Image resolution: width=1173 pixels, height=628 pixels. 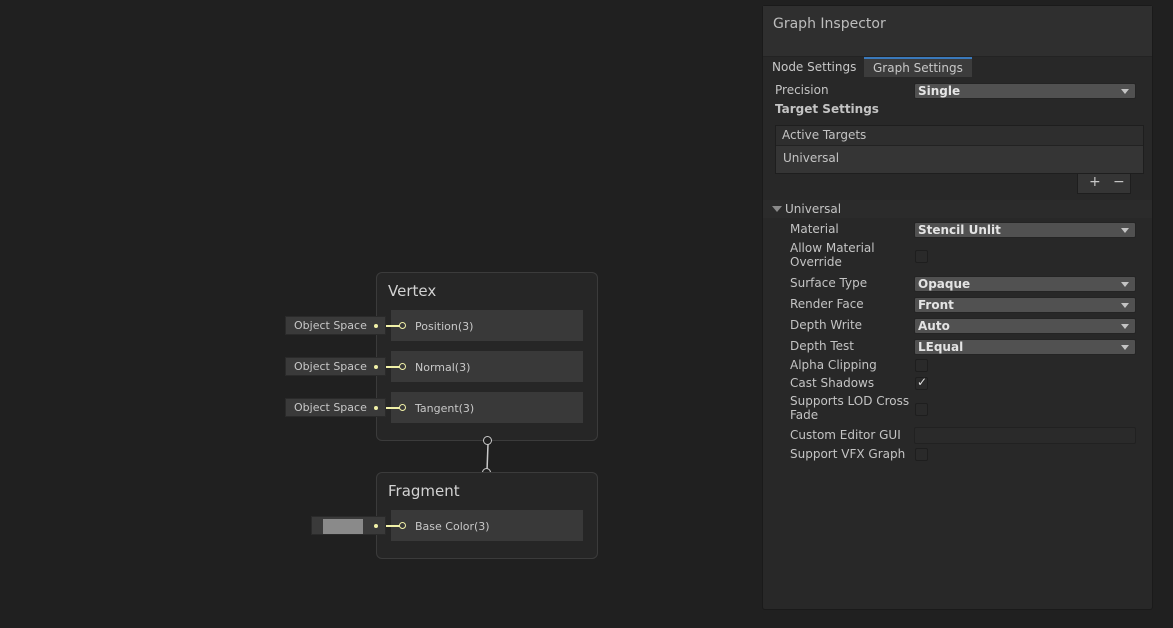 What do you see at coordinates (452, 526) in the screenshot?
I see `port-label: Base Color(3)` at bounding box center [452, 526].